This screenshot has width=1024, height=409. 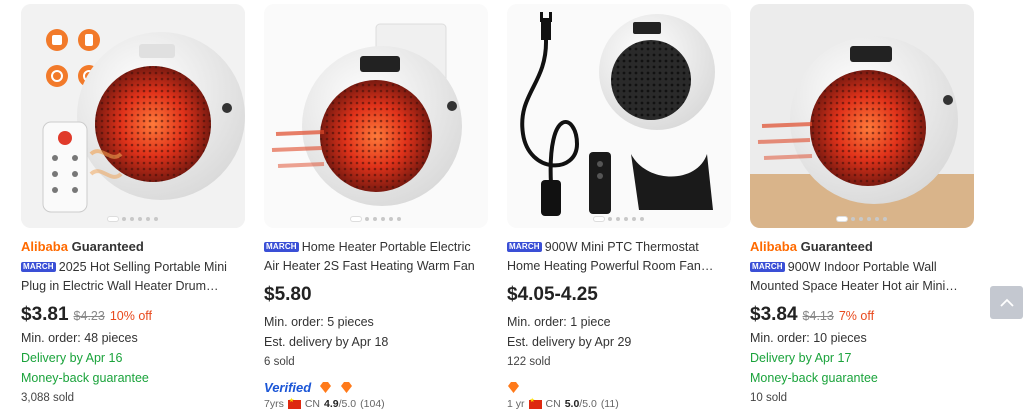 What do you see at coordinates (818, 316) in the screenshot?
I see `original-price: $4.13` at bounding box center [818, 316].